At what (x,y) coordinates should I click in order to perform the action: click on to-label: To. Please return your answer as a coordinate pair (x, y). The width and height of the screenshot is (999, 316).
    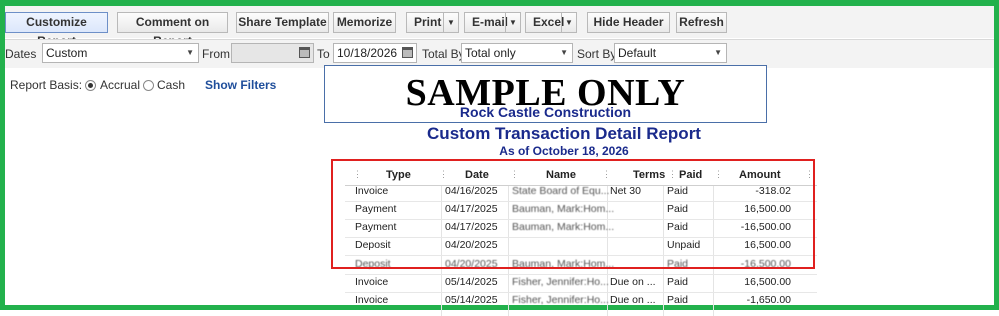
    Looking at the image, I should click on (323, 54).